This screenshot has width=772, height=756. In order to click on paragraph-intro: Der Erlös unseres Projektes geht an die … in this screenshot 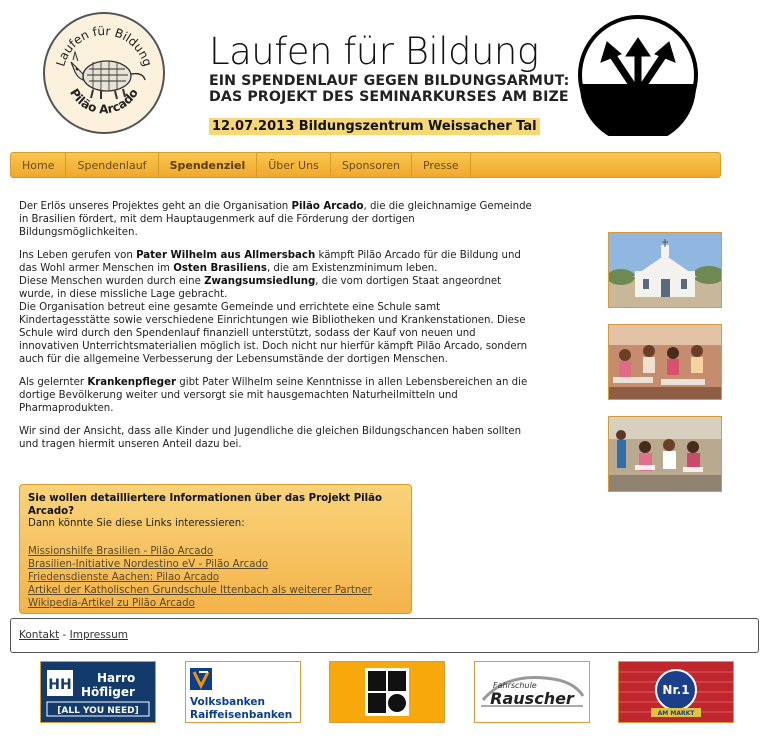, I will do `click(275, 219)`.